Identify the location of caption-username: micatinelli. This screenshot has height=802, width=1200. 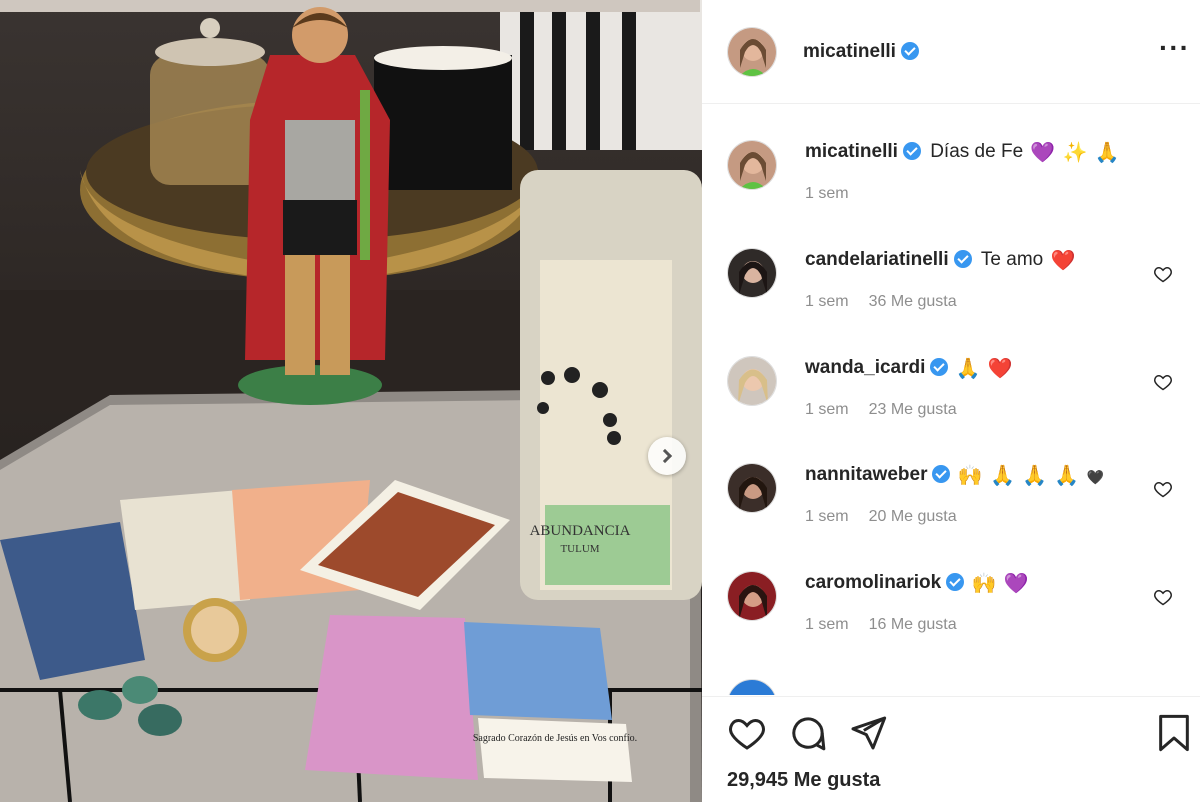
(851, 151).